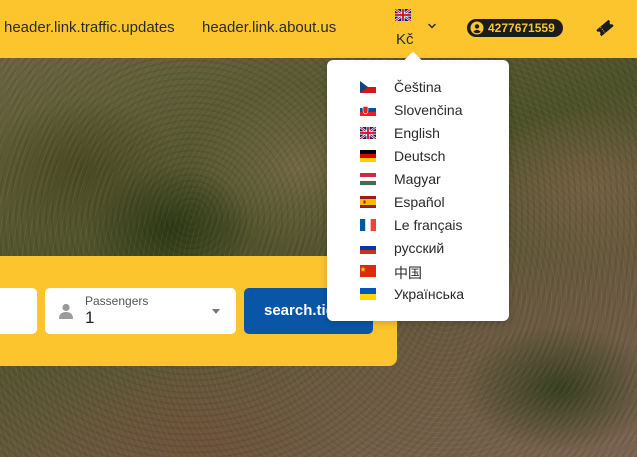  I want to click on language-item-chinese: 中国, so click(418, 271).